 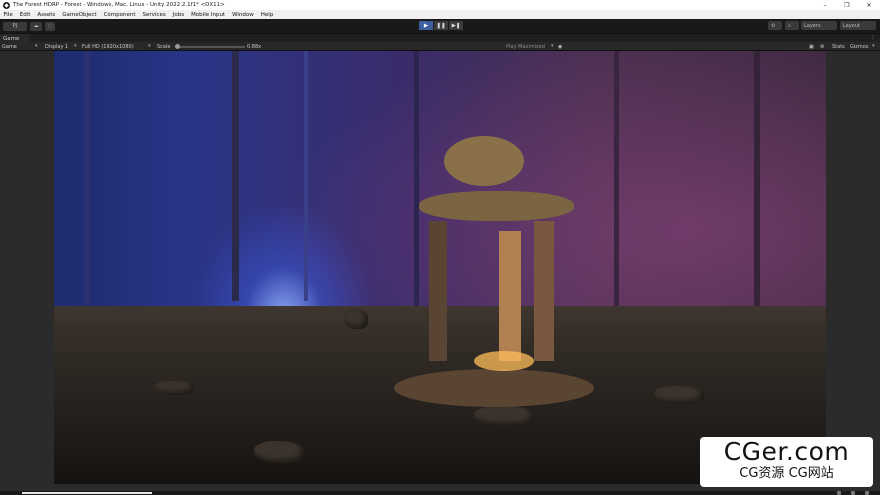 I want to click on mute-audio-icon: ▣, so click(x=811, y=47).